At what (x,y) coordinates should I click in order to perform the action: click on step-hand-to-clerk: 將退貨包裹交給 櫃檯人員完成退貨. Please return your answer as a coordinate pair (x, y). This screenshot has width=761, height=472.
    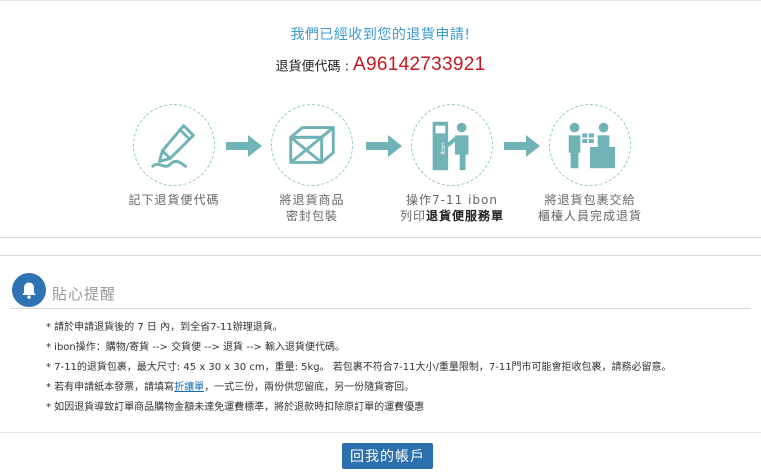
    Looking at the image, I should click on (590, 164).